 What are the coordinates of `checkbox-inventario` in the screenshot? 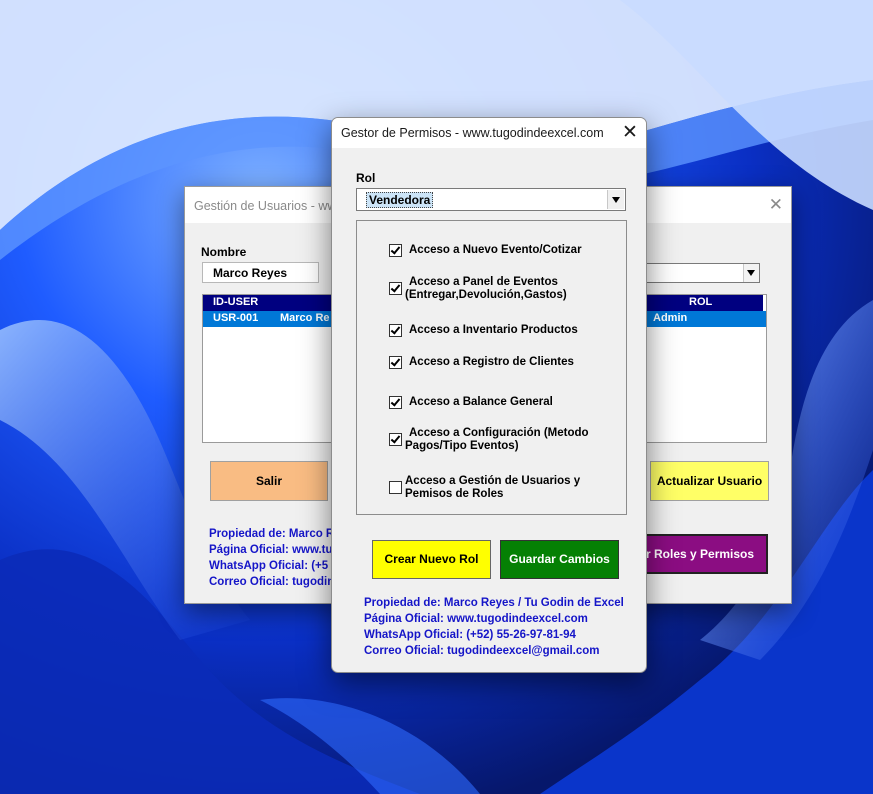 It's located at (395, 330).